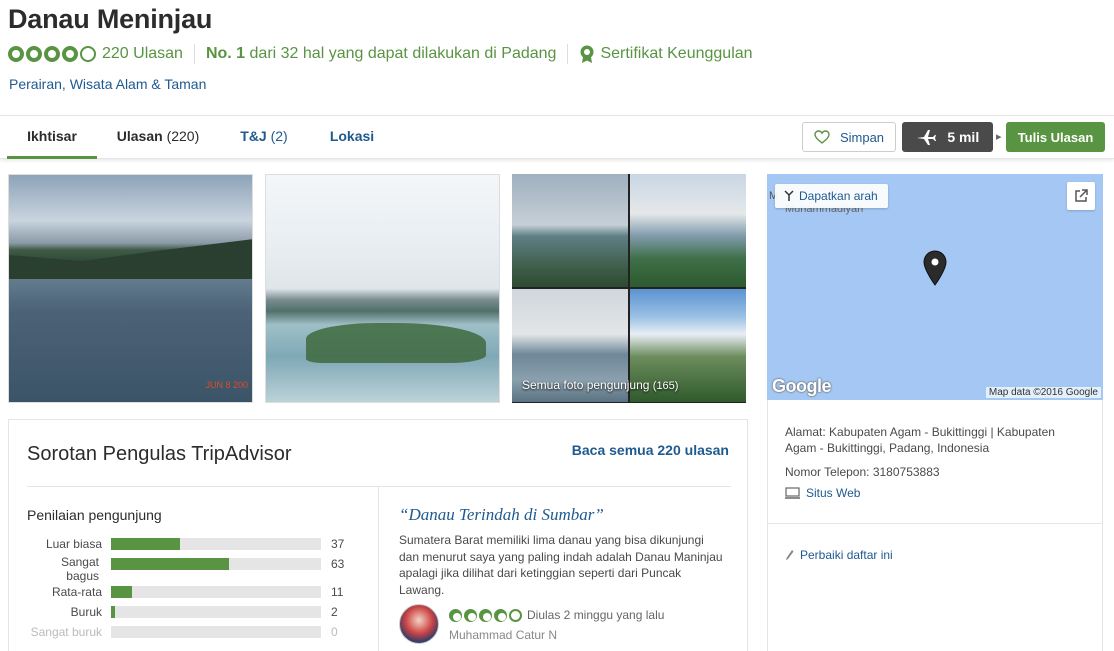  What do you see at coordinates (264, 137) in the screenshot?
I see `tab-qa: T&J (2)` at bounding box center [264, 137].